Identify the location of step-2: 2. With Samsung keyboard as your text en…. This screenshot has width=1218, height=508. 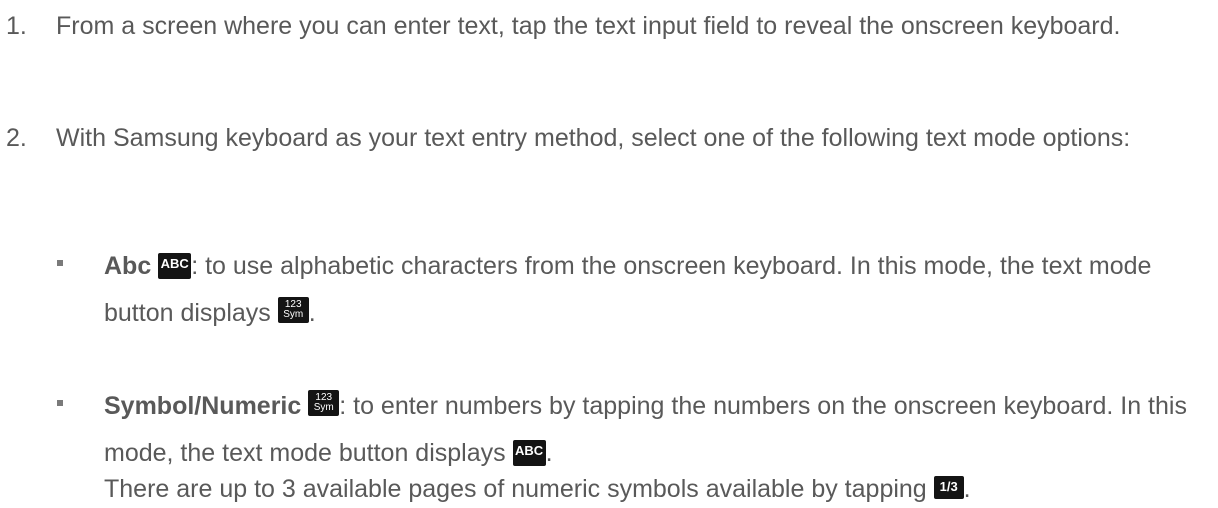
(606, 138).